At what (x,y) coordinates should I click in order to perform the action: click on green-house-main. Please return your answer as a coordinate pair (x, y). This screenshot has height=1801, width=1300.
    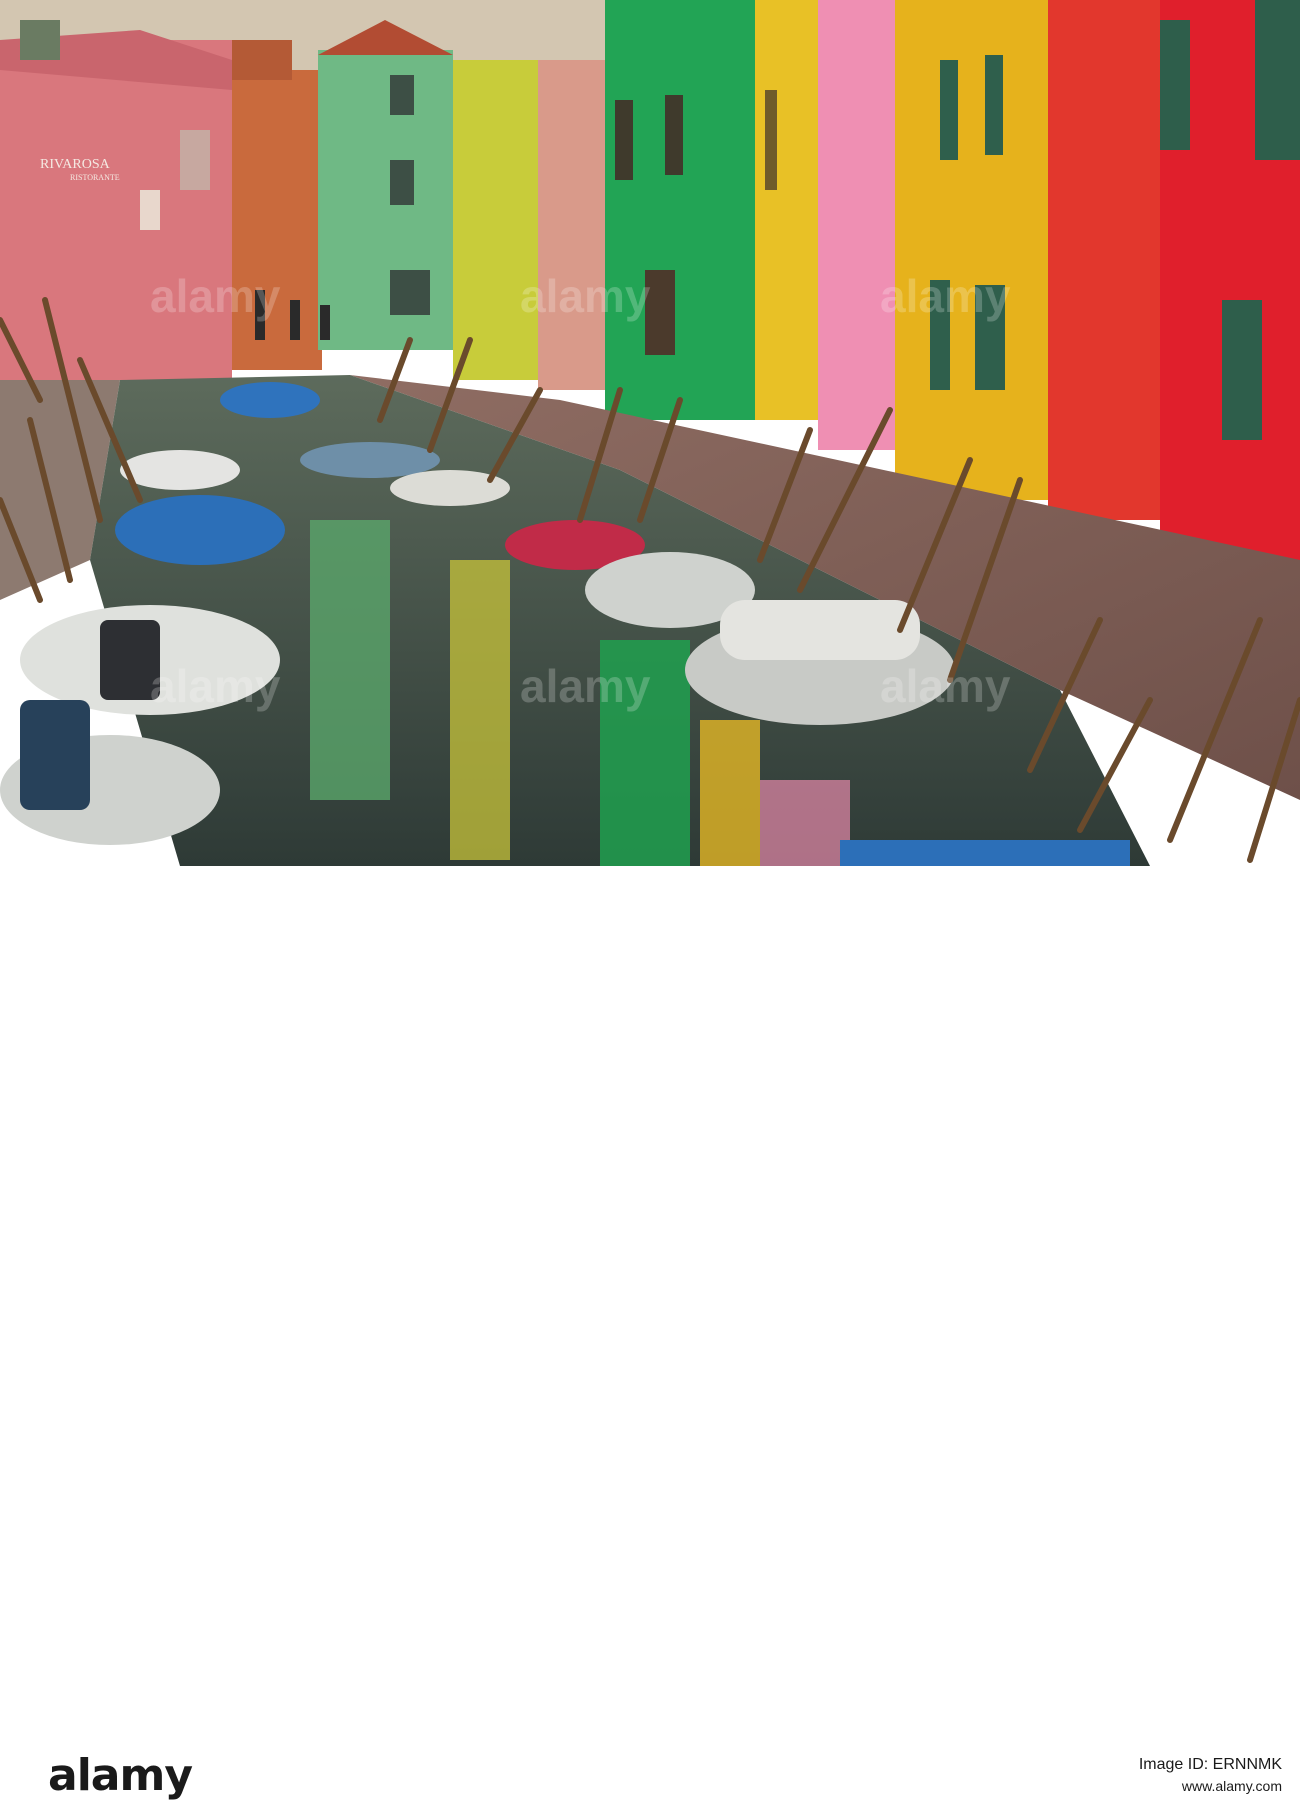
    Looking at the image, I should click on (680, 210).